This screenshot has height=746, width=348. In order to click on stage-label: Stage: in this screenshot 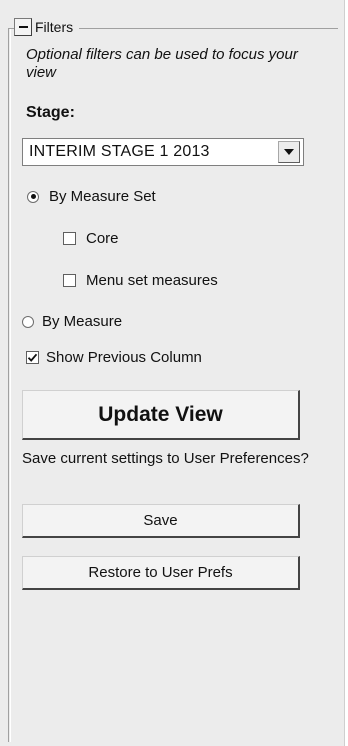, I will do `click(50, 112)`.